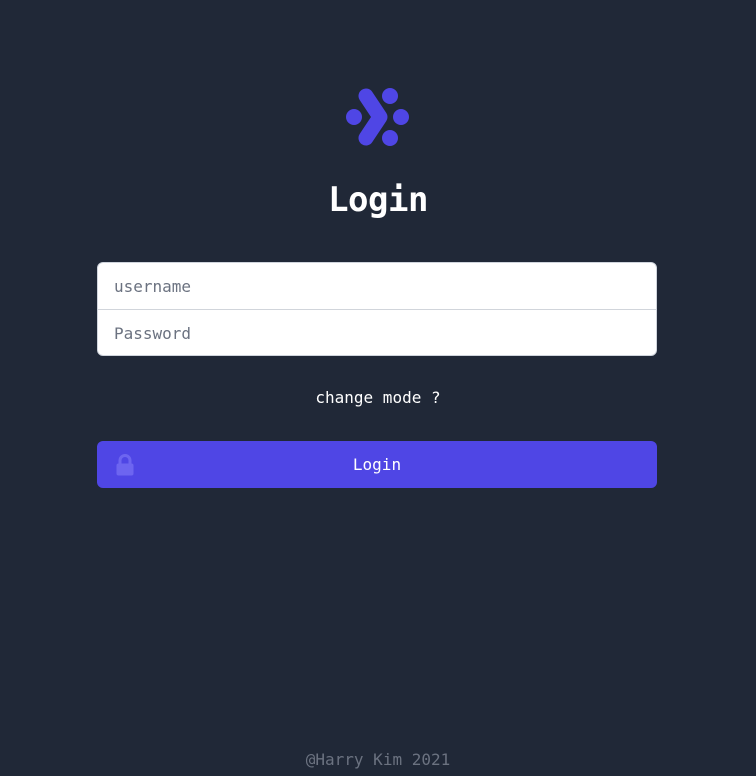  I want to click on username-input, so click(377, 286).